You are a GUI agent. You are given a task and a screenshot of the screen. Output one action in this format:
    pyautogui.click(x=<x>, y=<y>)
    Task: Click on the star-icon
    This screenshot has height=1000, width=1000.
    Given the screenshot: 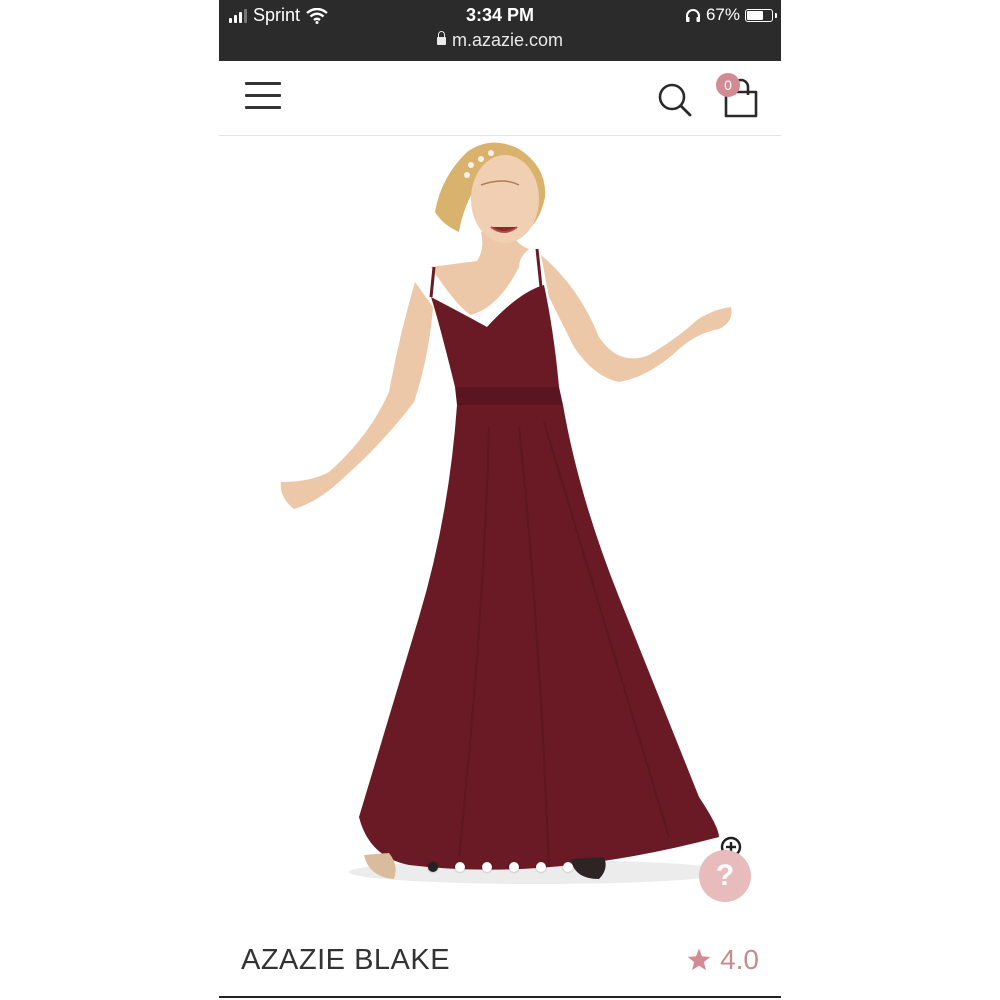 What is the action you would take?
    pyautogui.click(x=699, y=959)
    